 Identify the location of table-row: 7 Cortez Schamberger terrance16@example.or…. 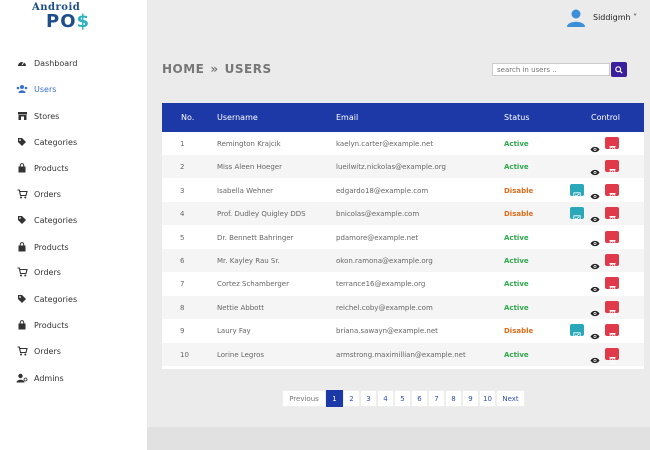
(403, 283).